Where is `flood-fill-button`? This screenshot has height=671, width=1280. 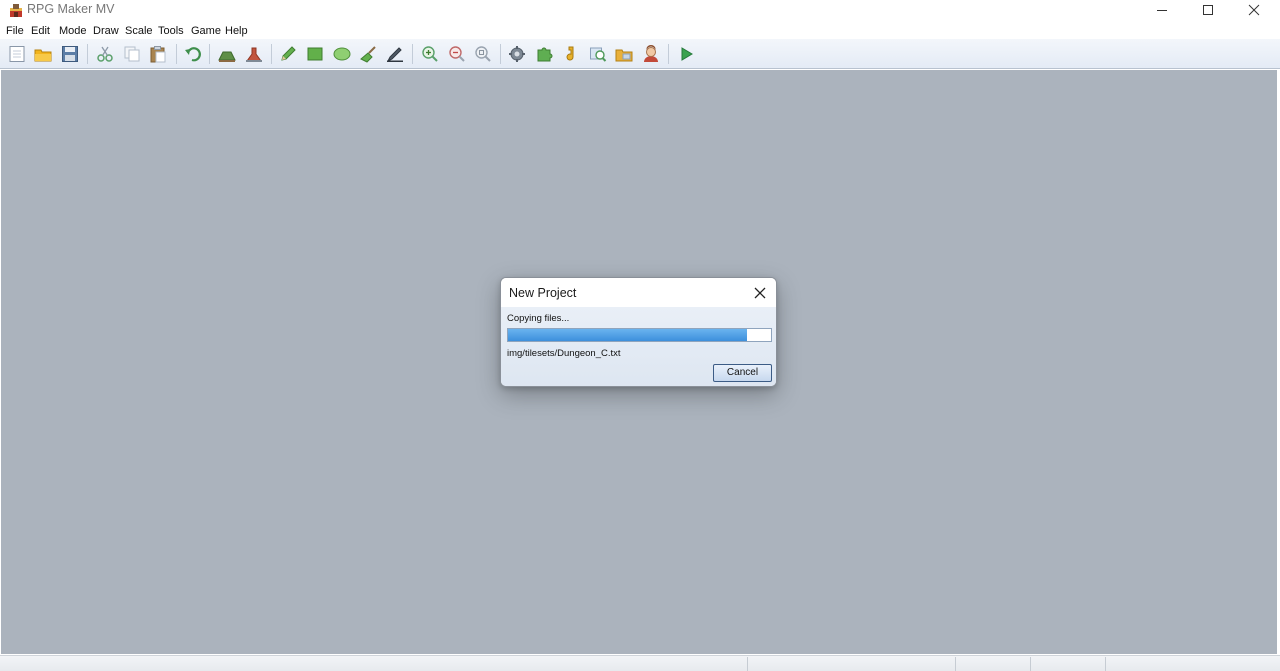 flood-fill-button is located at coordinates (368, 54).